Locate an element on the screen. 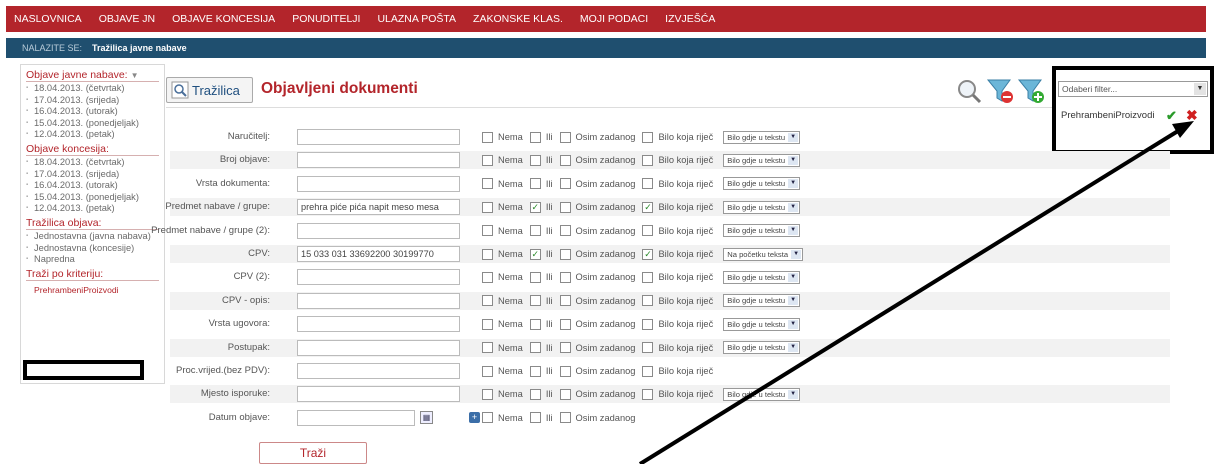  apply-check-icon: ✔ is located at coordinates (1171, 116).